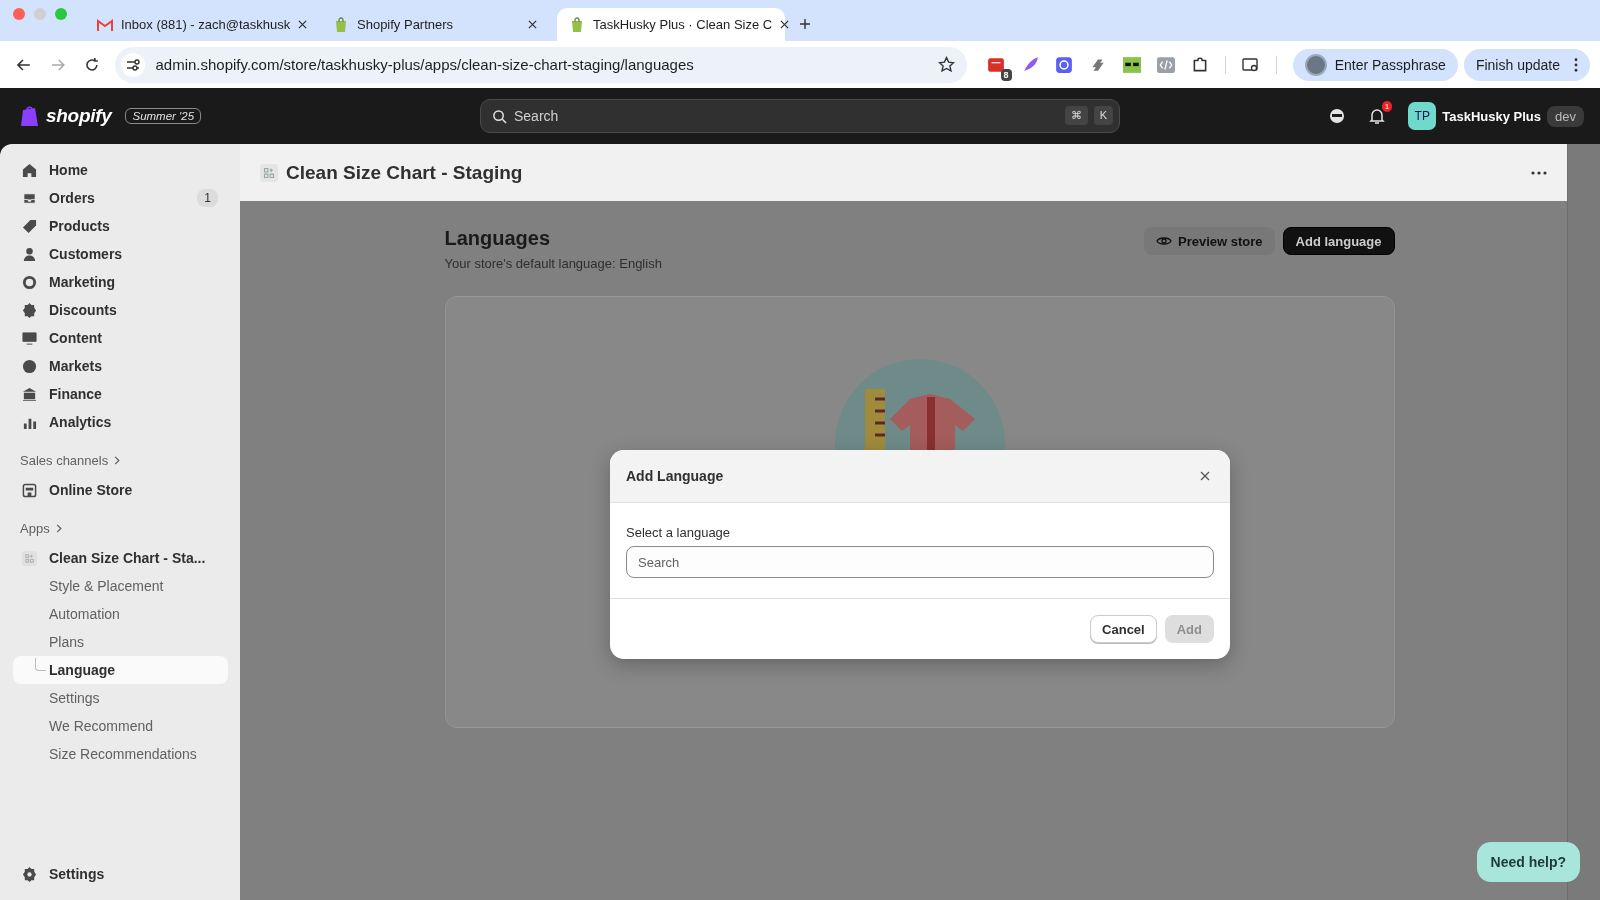 Image resolution: width=1600 pixels, height=900 pixels. Describe the element at coordinates (29, 254) in the screenshot. I see `person-icon` at that location.